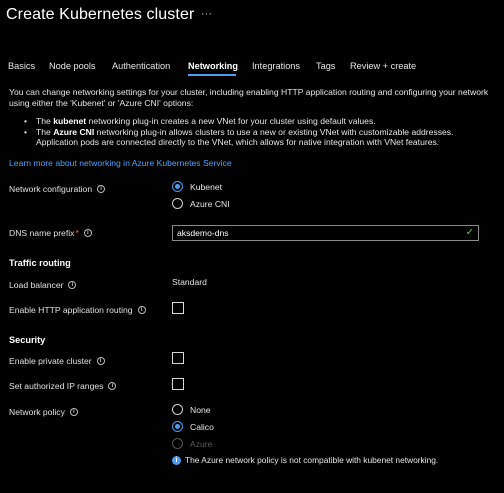 The height and width of the screenshot is (493, 504). I want to click on tab-review-create: Review + create, so click(383, 66).